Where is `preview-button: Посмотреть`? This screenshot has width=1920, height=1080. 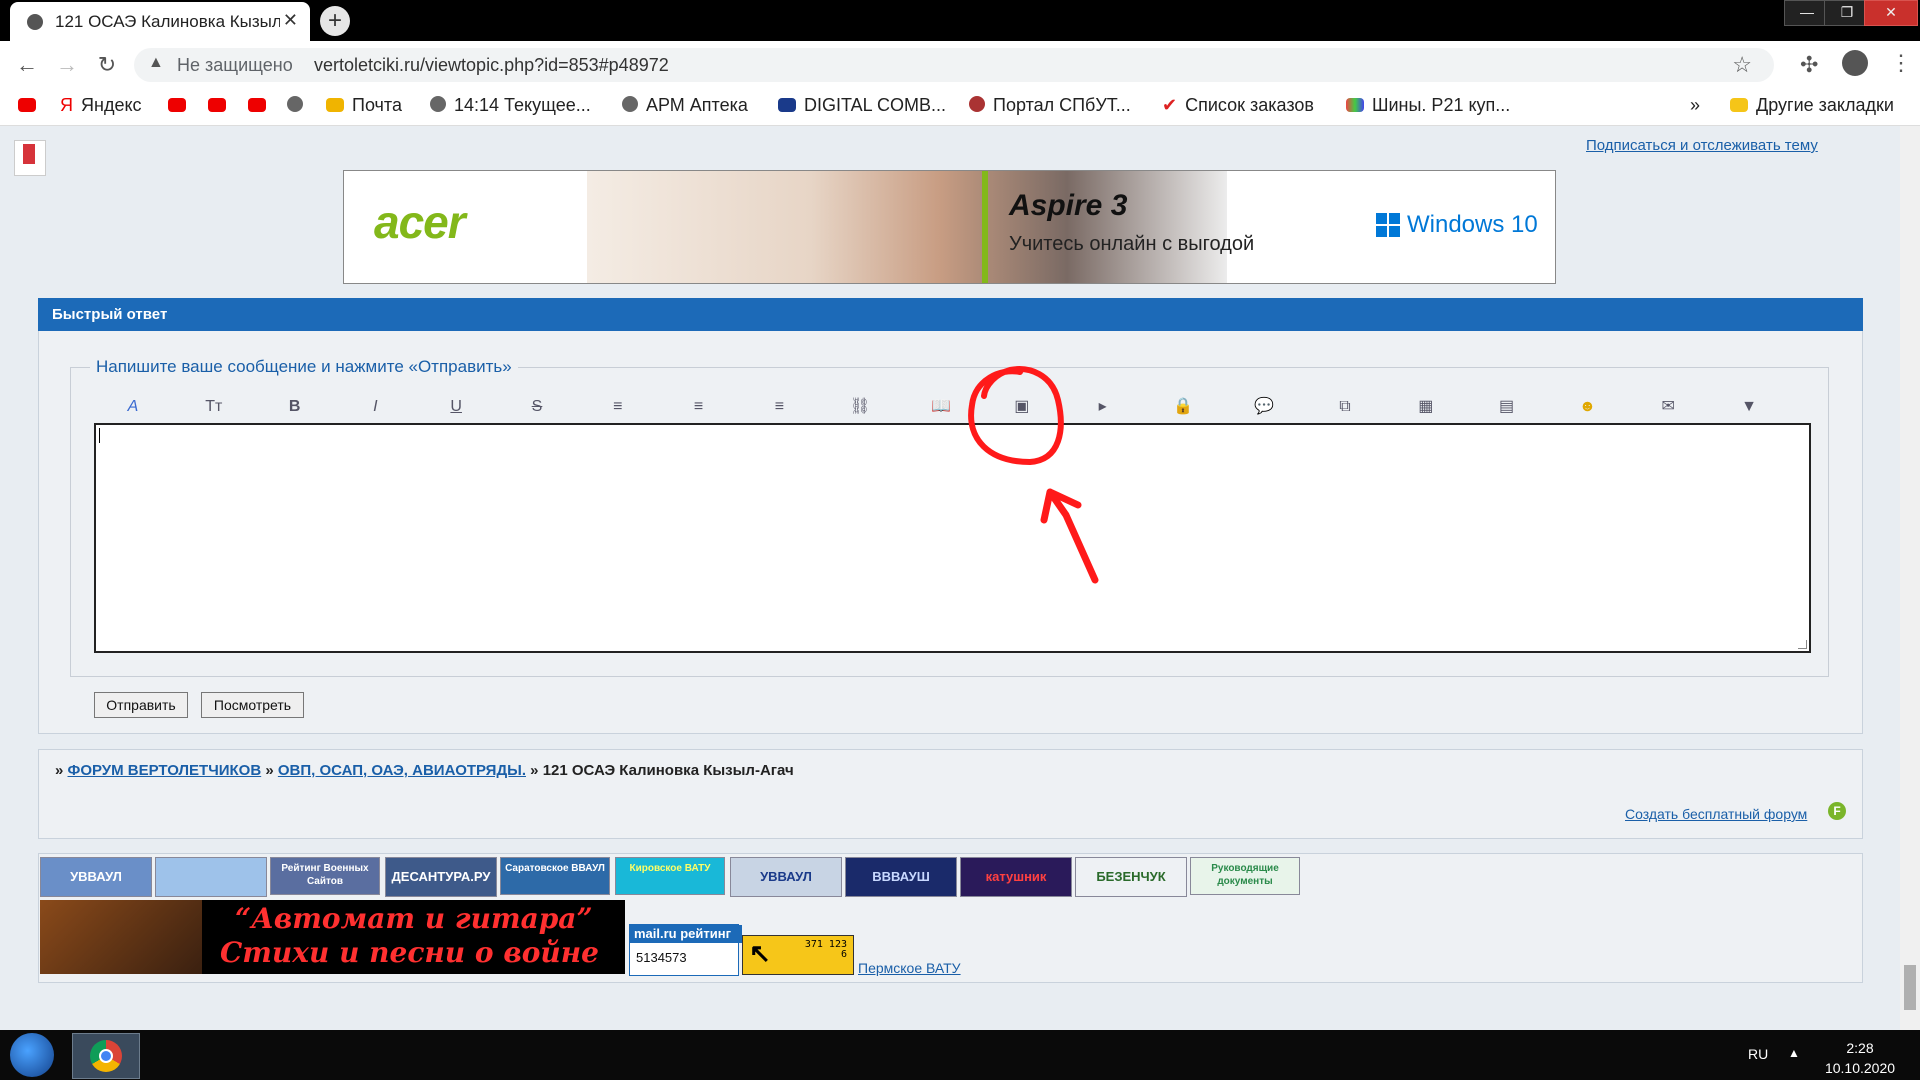 preview-button: Посмотреть is located at coordinates (252, 705).